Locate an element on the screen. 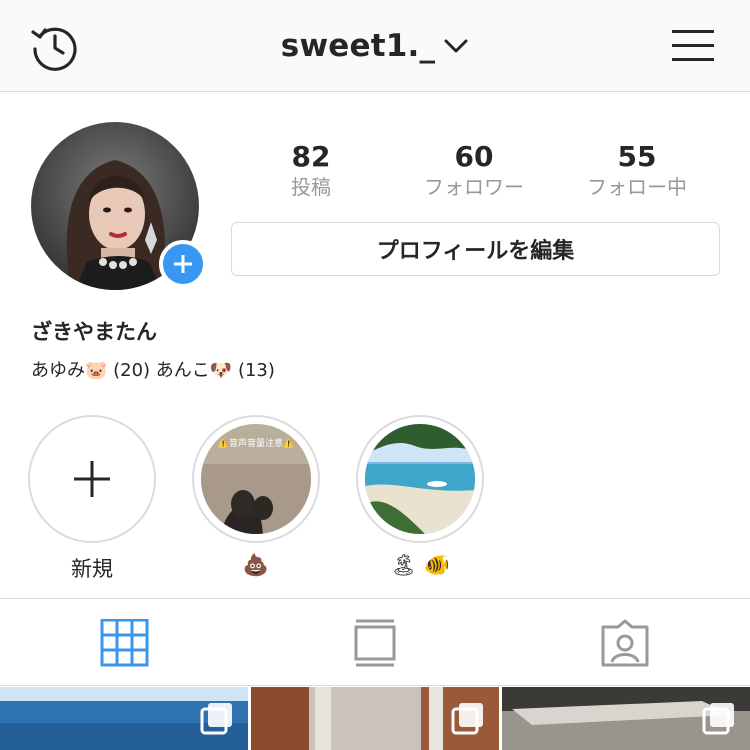 This screenshot has height=750, width=750. highlight-item: ⚠️音声音量注意⚠️ 💩 is located at coordinates (256, 497).